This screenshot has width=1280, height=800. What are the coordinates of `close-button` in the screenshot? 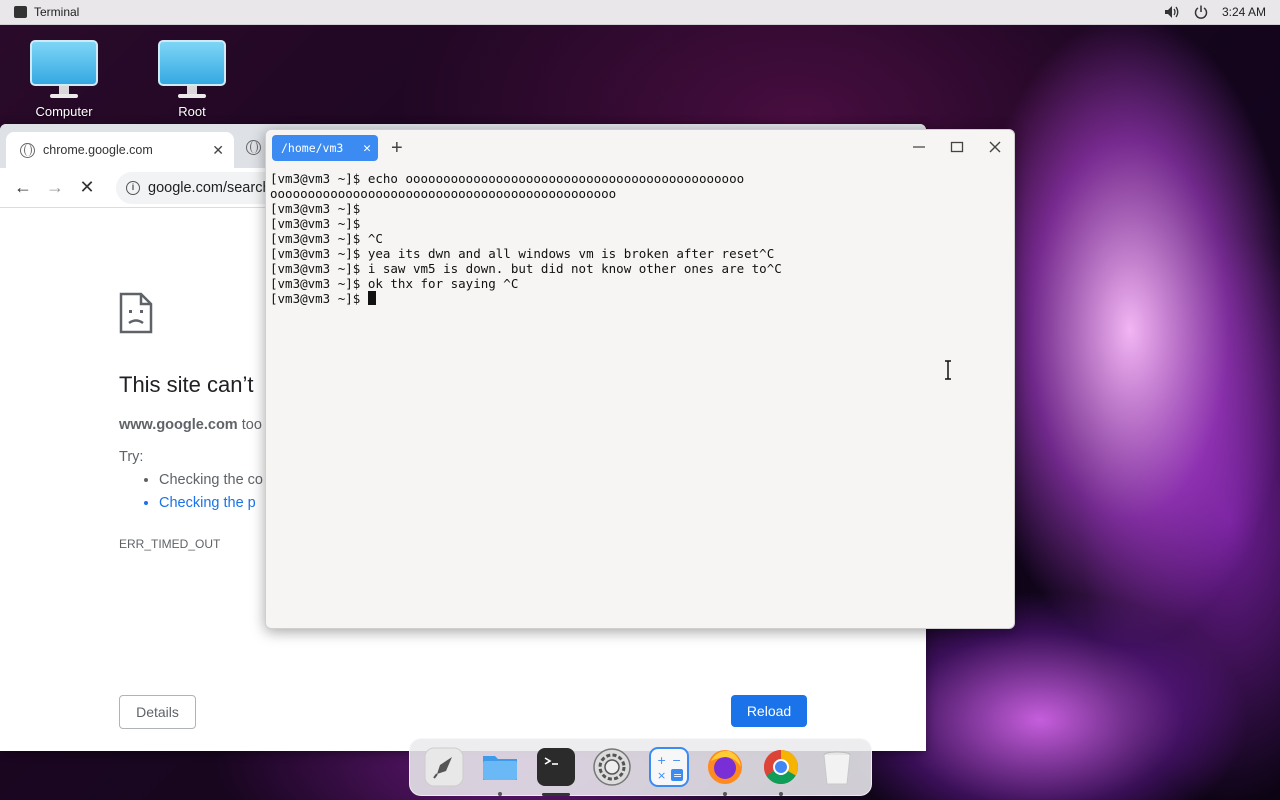 It's located at (995, 147).